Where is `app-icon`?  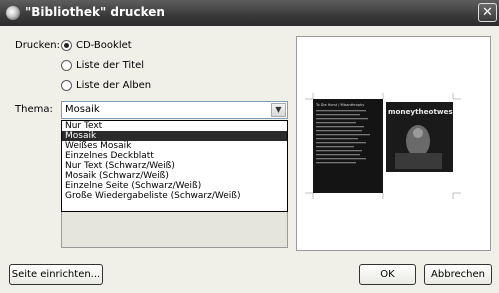 app-icon is located at coordinates (13, 13).